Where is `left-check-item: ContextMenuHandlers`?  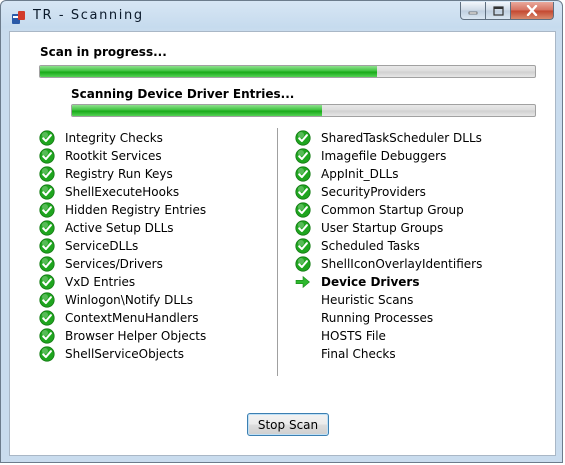
left-check-item: ContextMenuHandlers is located at coordinates (122, 318).